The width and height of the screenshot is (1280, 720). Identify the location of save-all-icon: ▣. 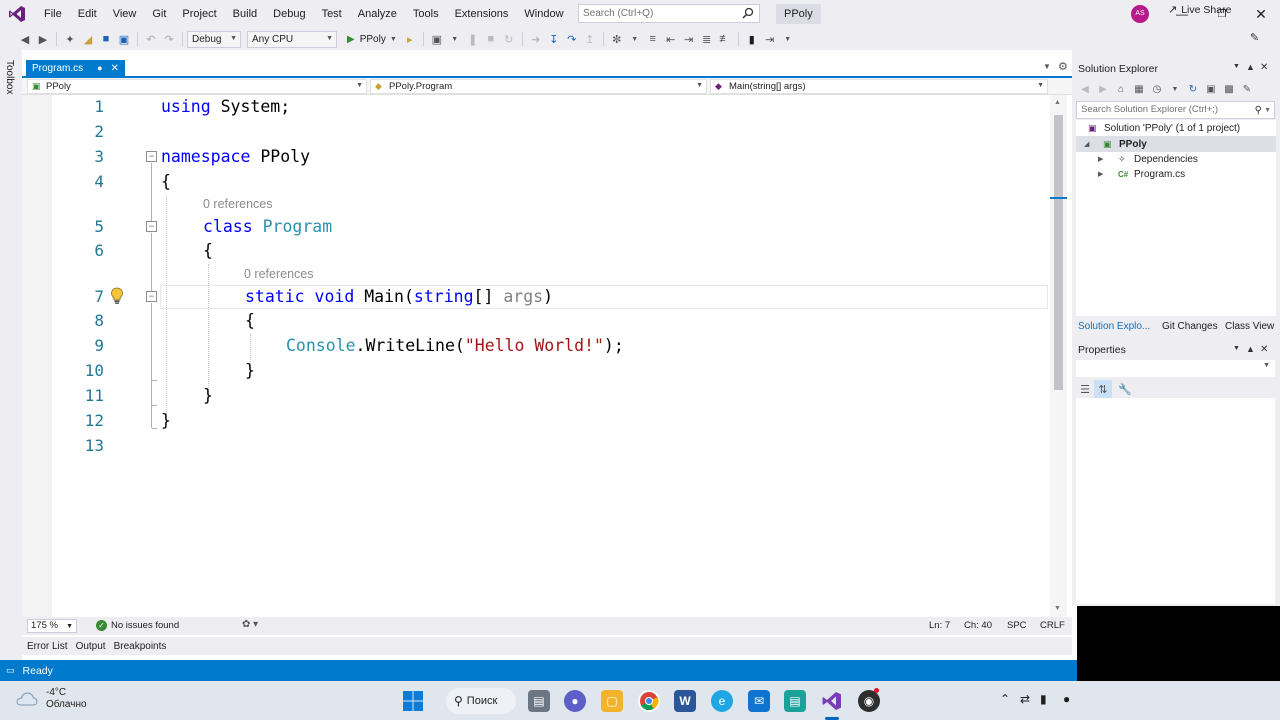
(124, 39).